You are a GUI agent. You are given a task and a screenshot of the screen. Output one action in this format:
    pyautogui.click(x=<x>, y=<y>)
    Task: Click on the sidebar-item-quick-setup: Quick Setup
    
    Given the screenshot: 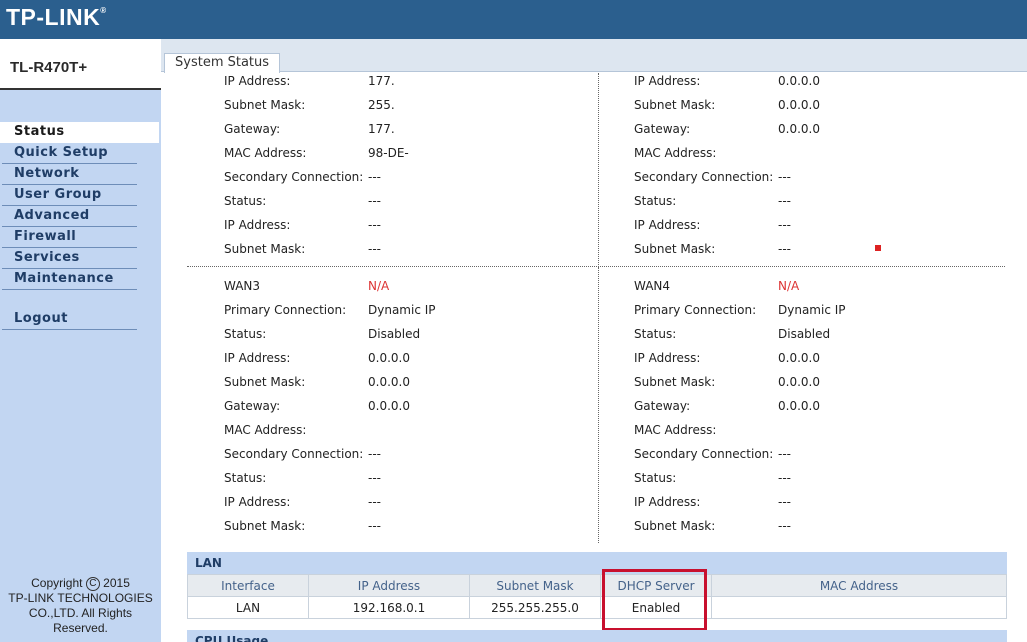 What is the action you would take?
    pyautogui.click(x=69, y=153)
    